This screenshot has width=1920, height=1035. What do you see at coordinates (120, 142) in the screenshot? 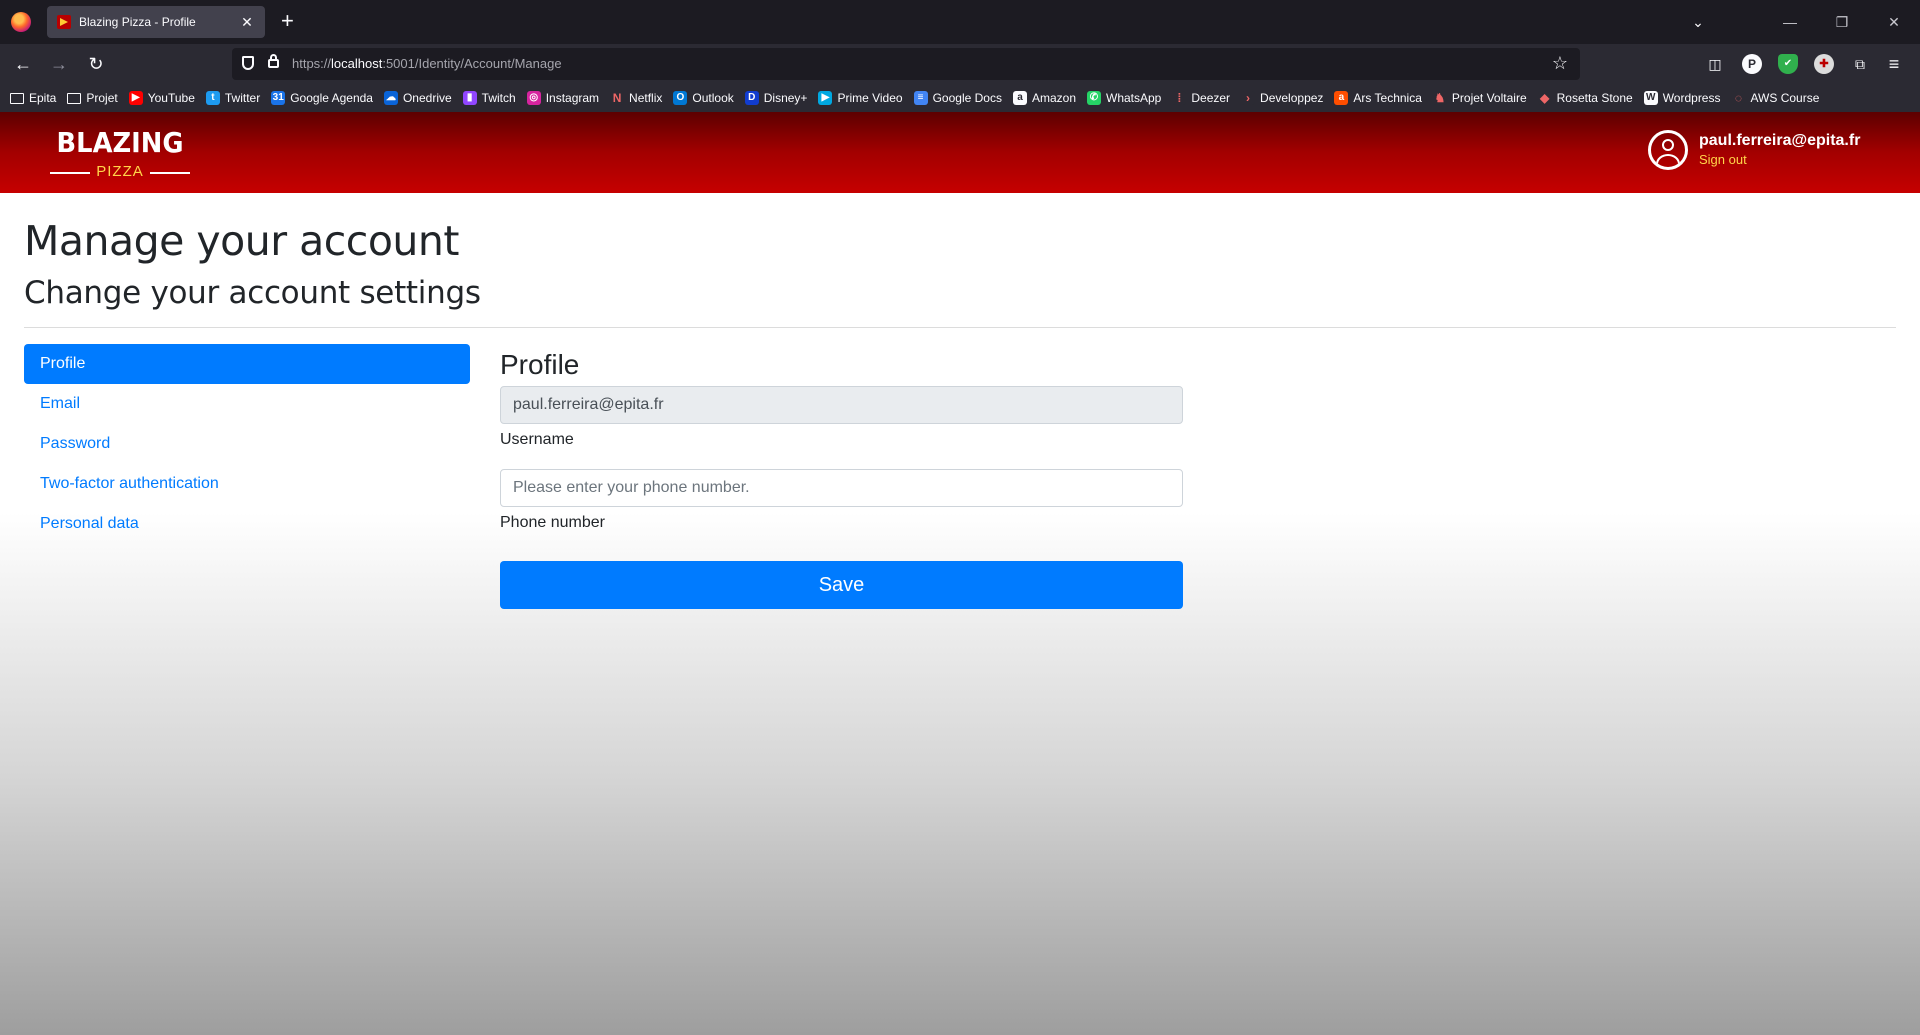
I see `logo-main-text: BLAZING` at bounding box center [120, 142].